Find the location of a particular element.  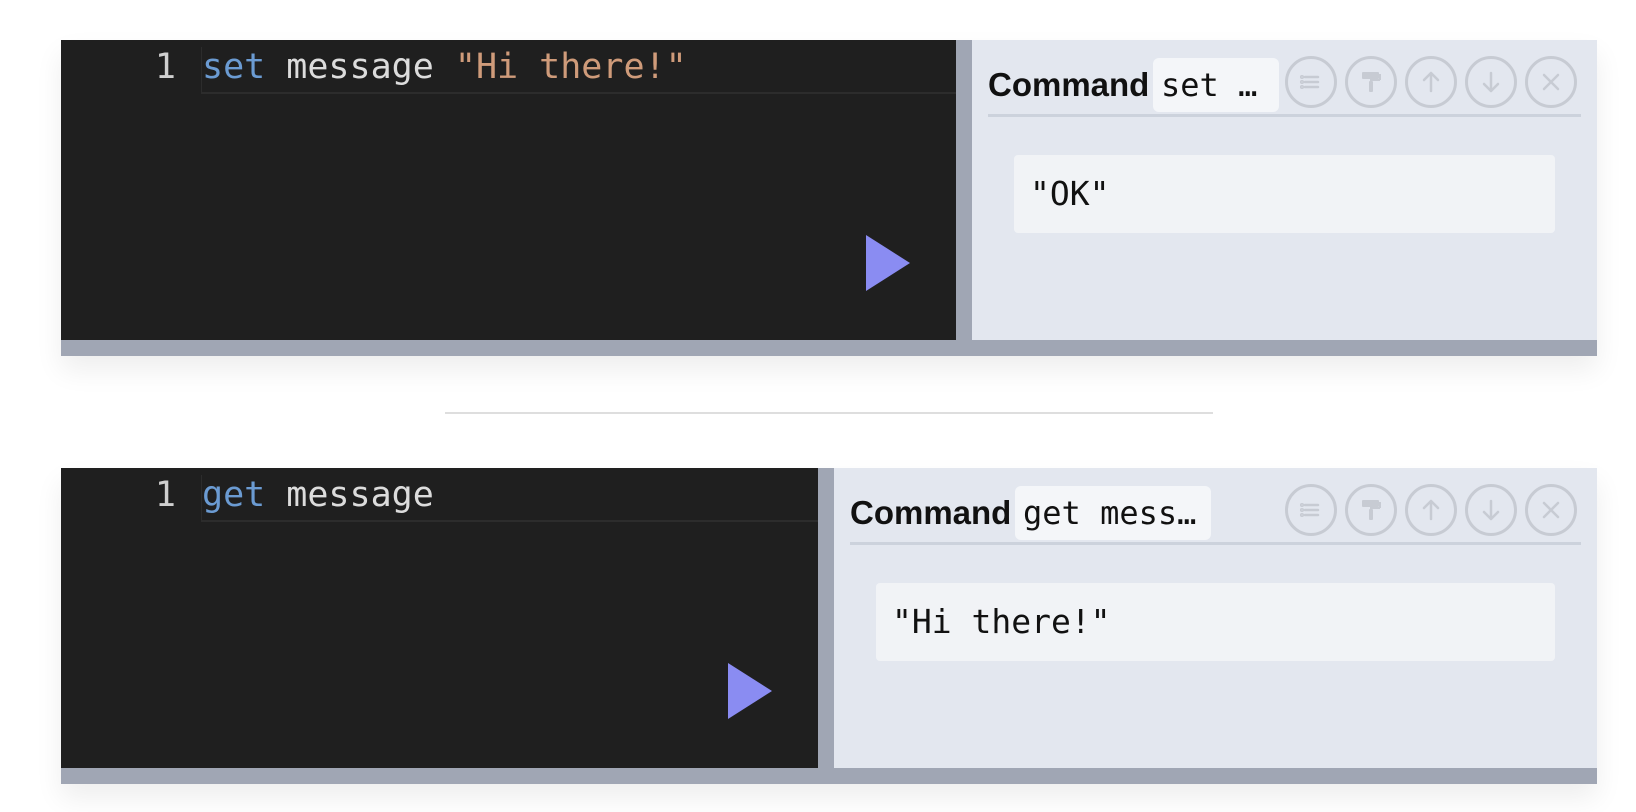

code-line: get message is located at coordinates (509, 498).